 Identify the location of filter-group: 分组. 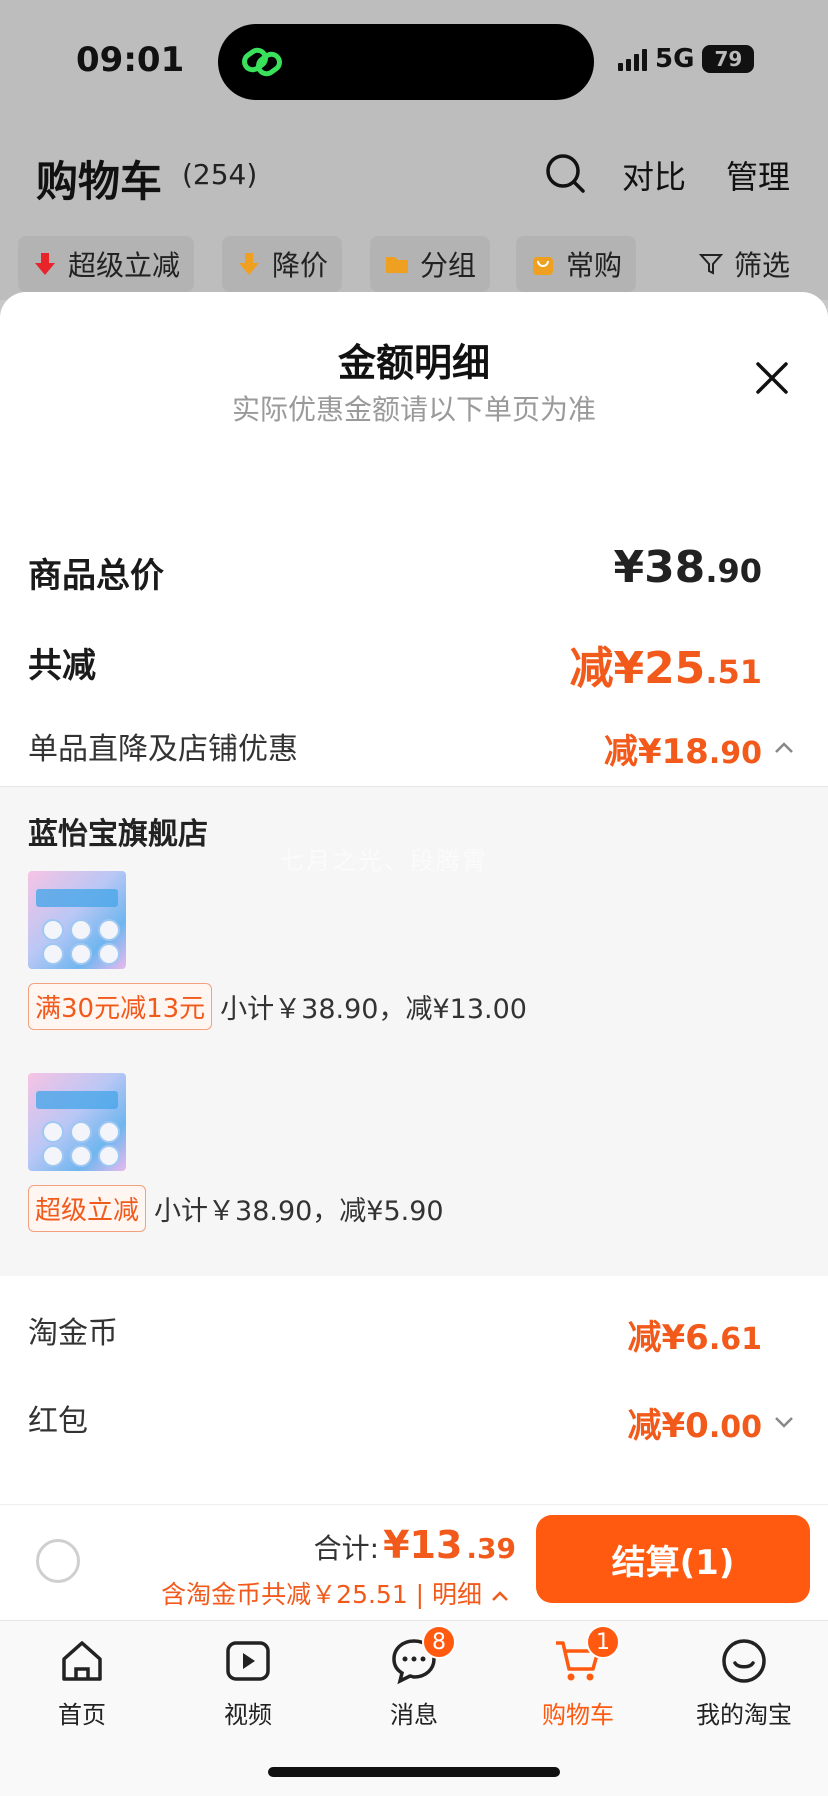
(430, 264).